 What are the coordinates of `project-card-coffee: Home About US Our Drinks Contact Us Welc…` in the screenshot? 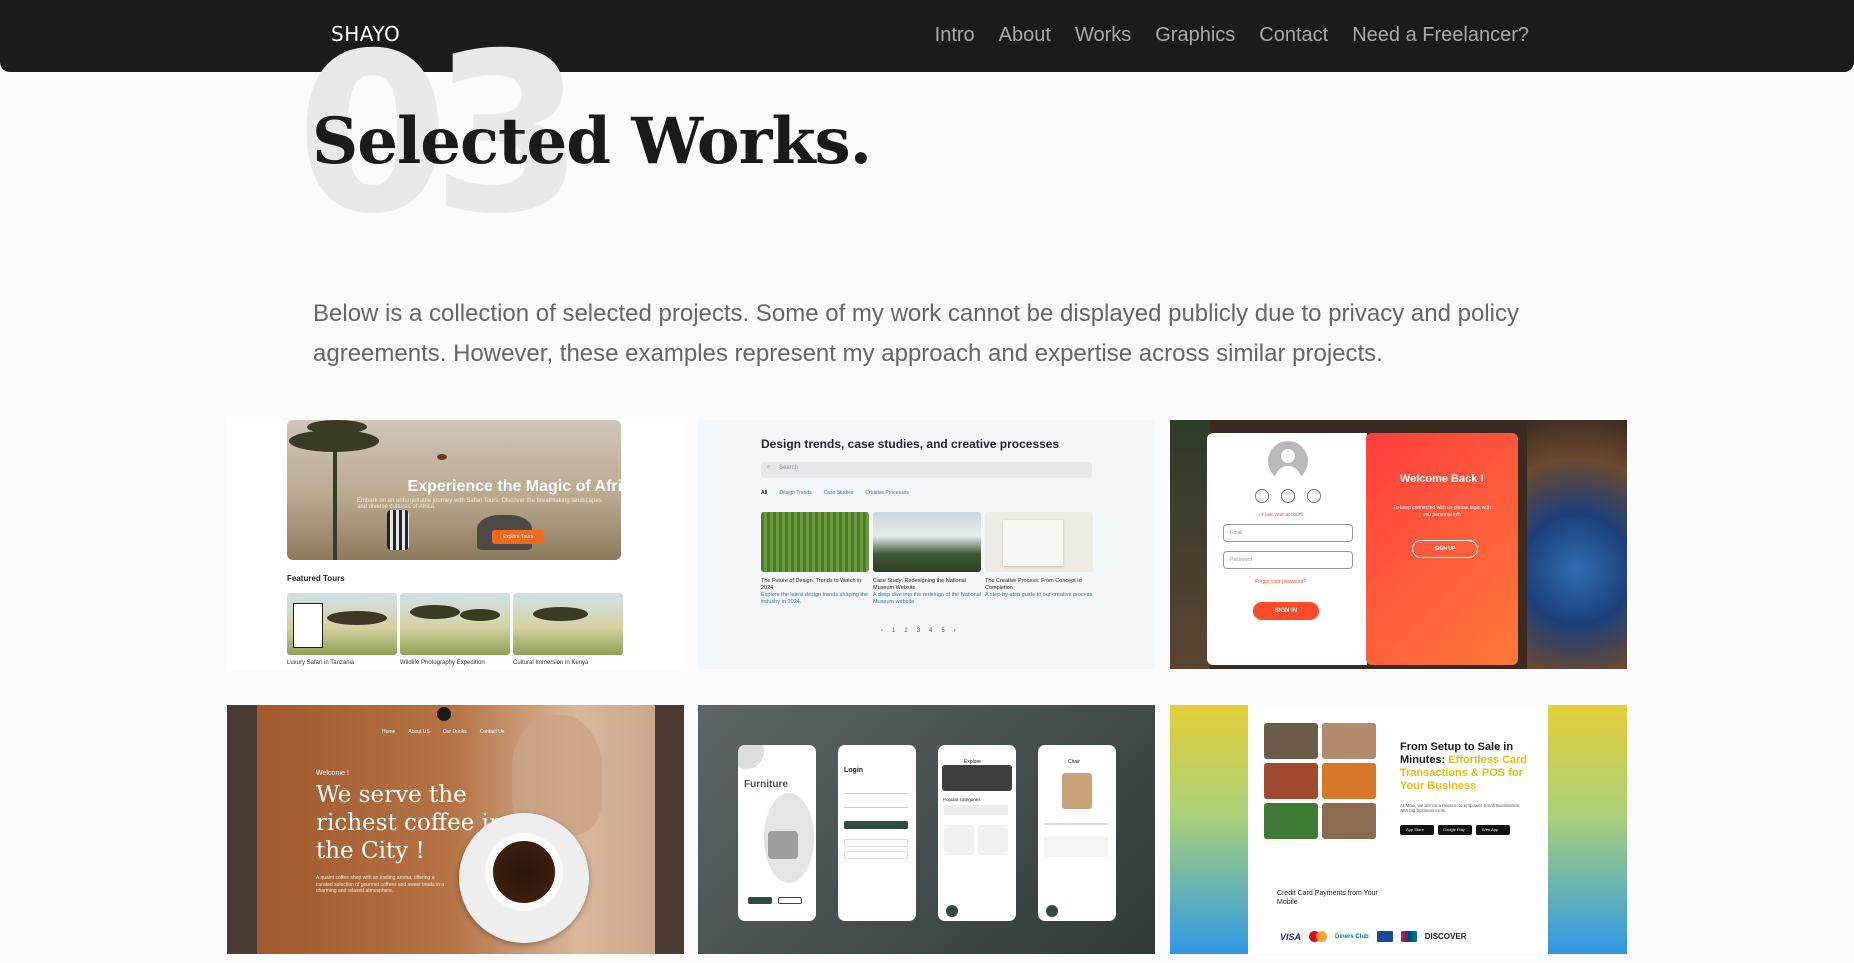 It's located at (455, 829).